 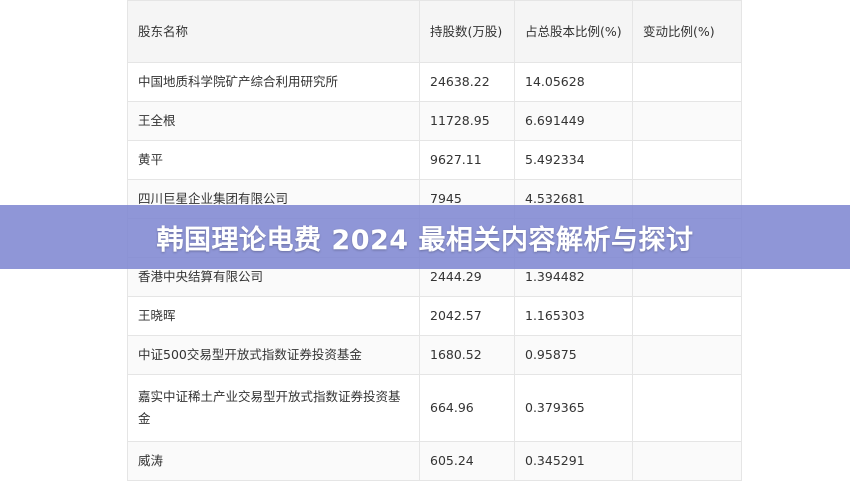 I want to click on table-header-row: 股东名称 持股数(万股) 占总股本比例(%) 变动比例(%), so click(x=434, y=31).